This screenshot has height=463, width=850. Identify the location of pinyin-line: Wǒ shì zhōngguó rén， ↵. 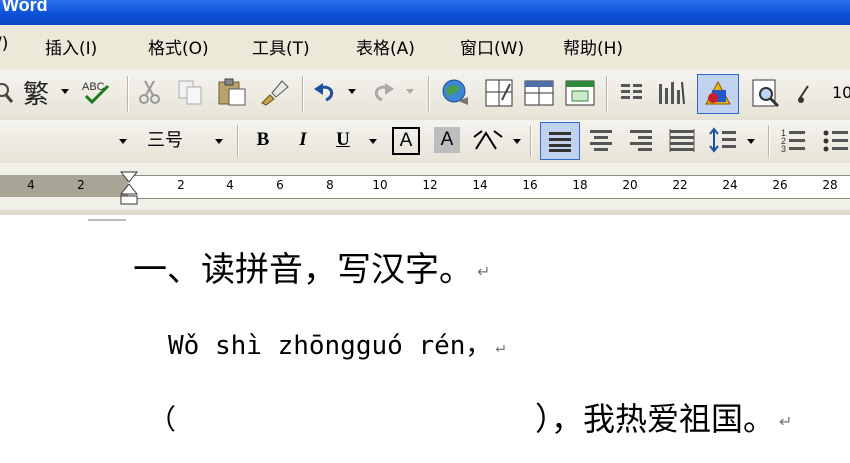
(336, 343).